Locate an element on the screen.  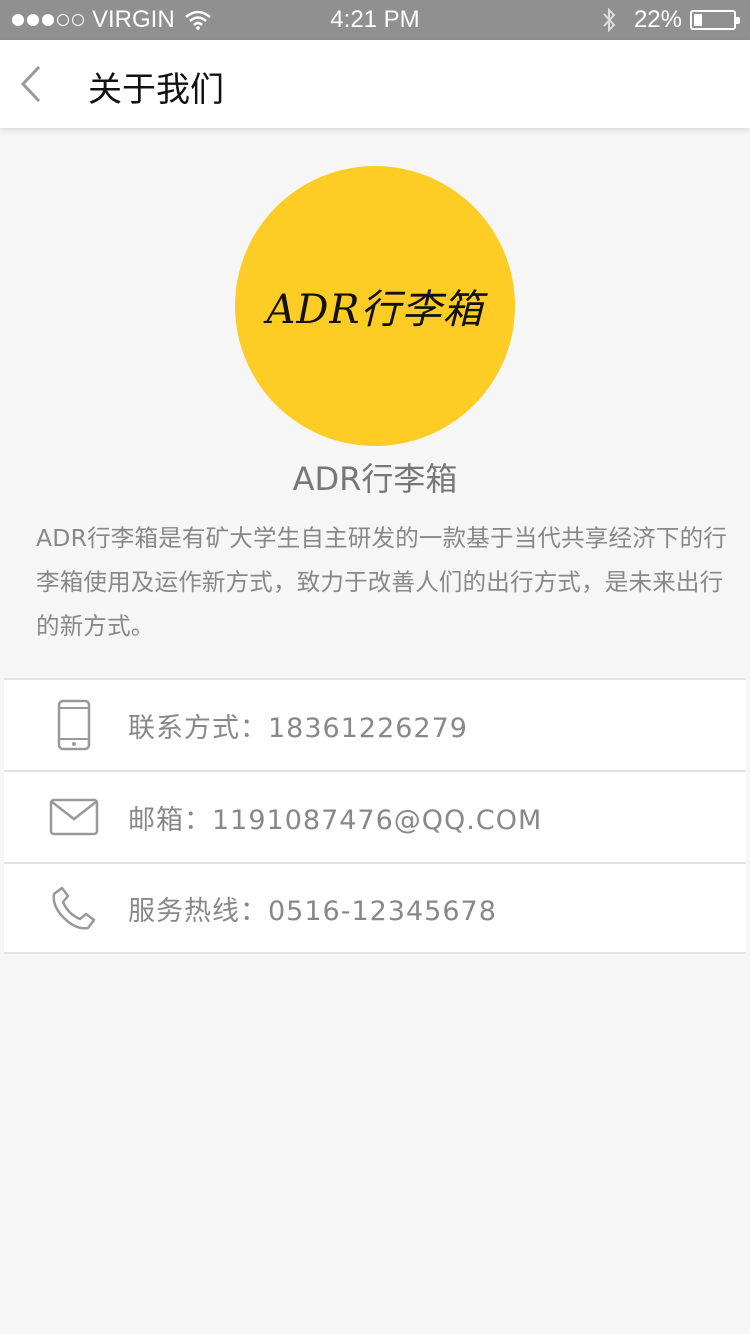
app-logo: ADR行李箱 is located at coordinates (375, 306).